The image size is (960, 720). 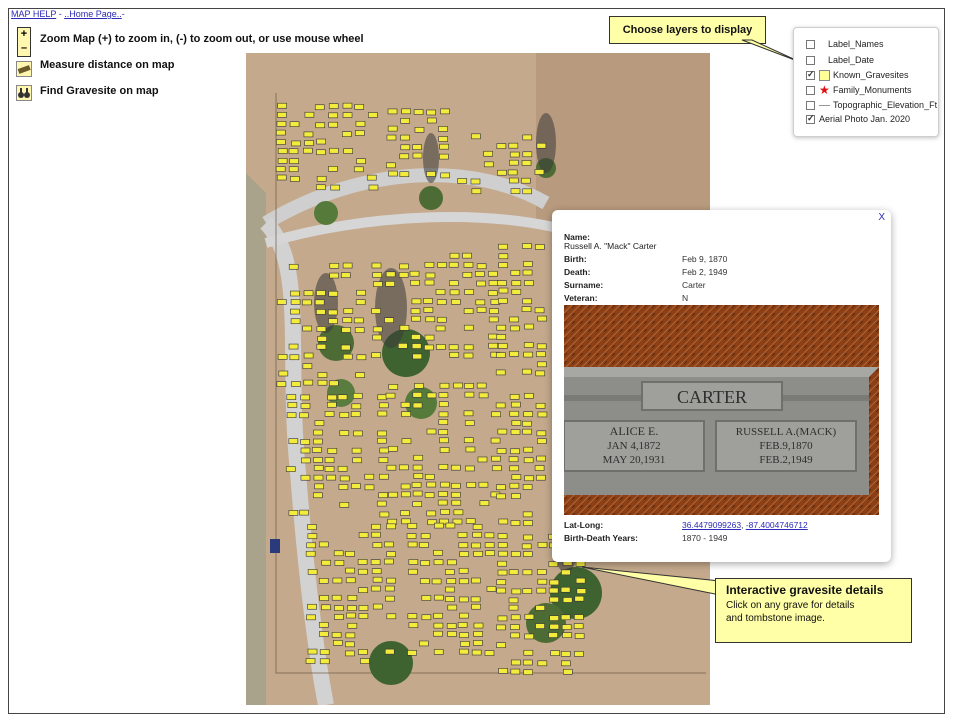 What do you see at coordinates (810, 90) in the screenshot?
I see `layer-checkbox` at bounding box center [810, 90].